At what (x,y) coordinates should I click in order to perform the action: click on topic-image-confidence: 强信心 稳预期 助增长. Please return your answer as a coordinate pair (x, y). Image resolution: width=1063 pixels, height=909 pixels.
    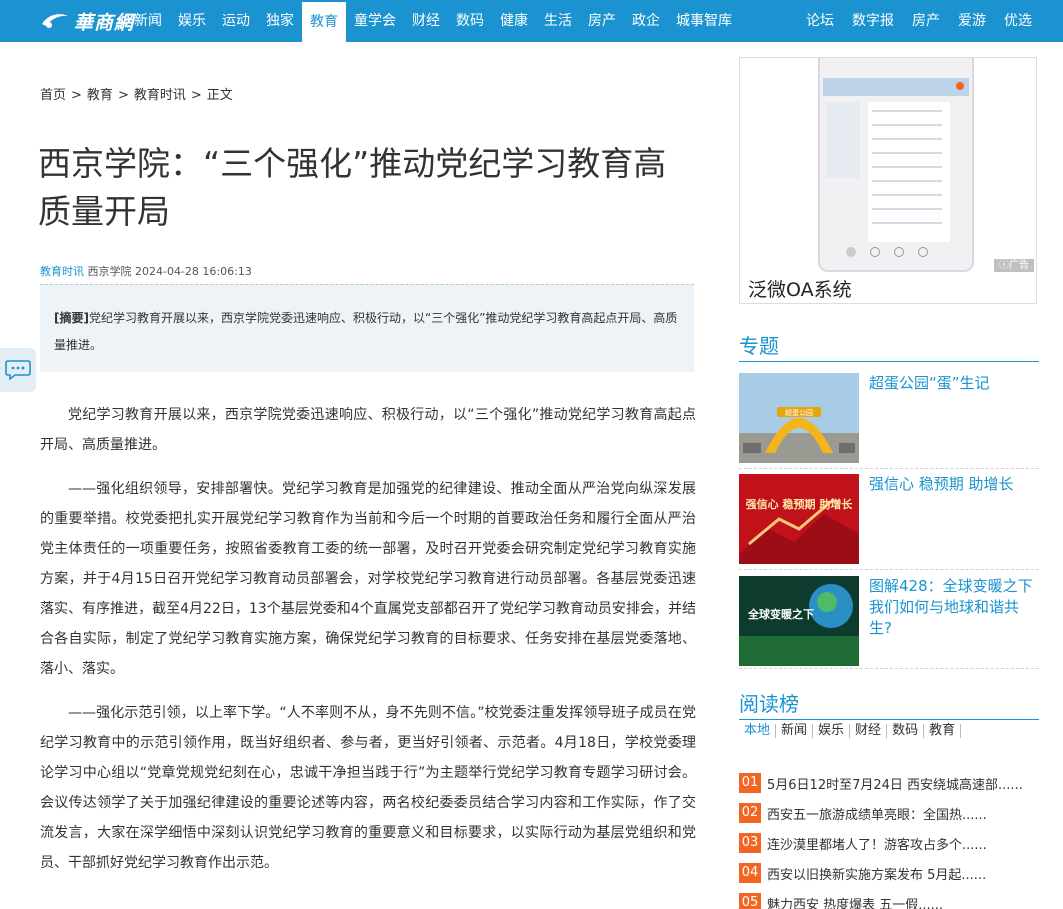
    Looking at the image, I should click on (799, 519).